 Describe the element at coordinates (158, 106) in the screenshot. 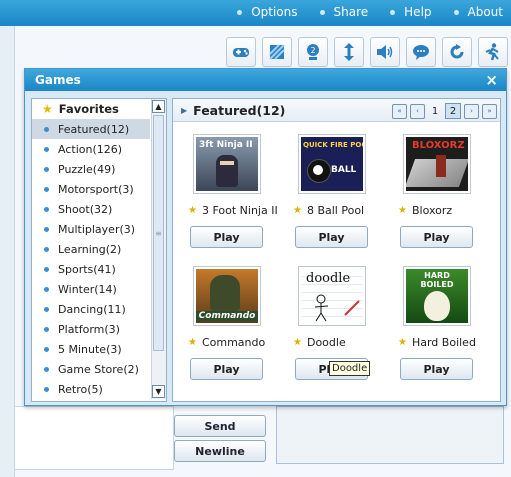

I see `scroll-up-icon: ▲` at that location.